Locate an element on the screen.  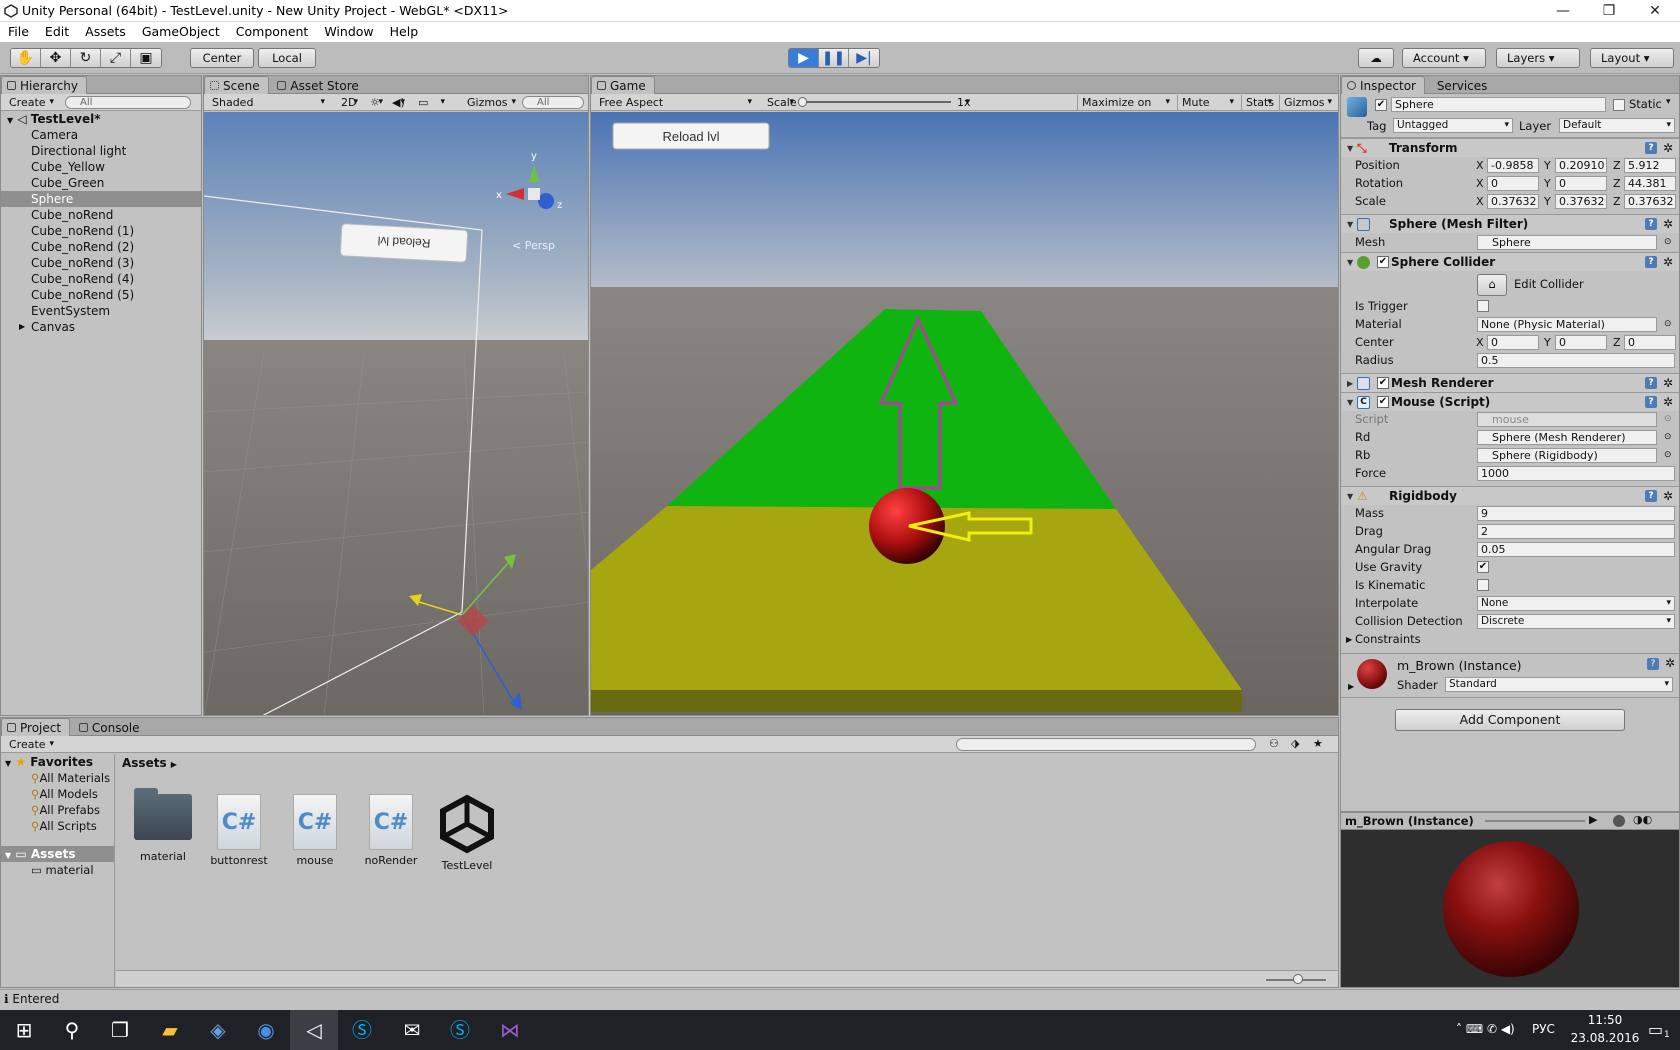
fav-all-scripts: ⚲All Scripts is located at coordinates (57, 826).